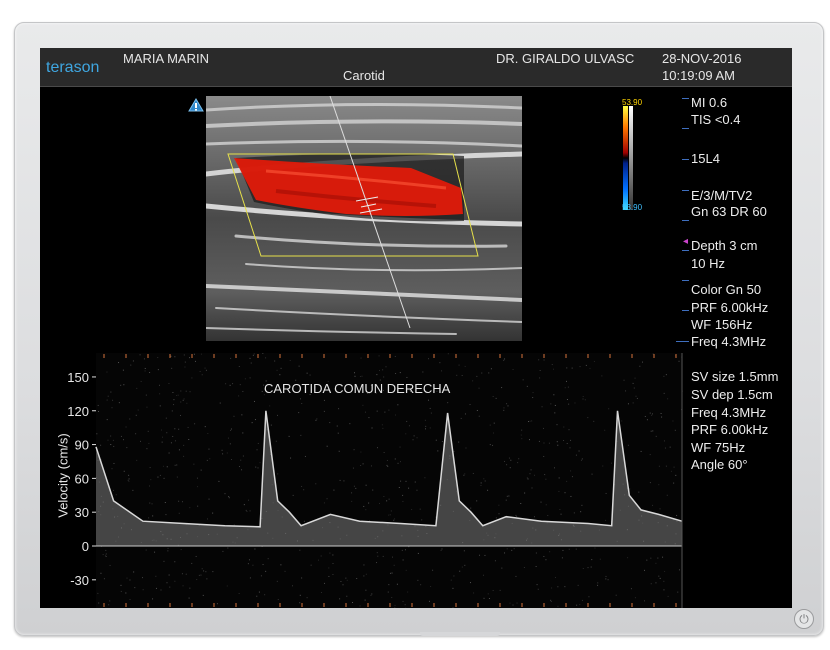 This screenshot has width=830, height=650. Describe the element at coordinates (632, 102) in the screenshot. I see `color-scale-top: 53.90` at that location.